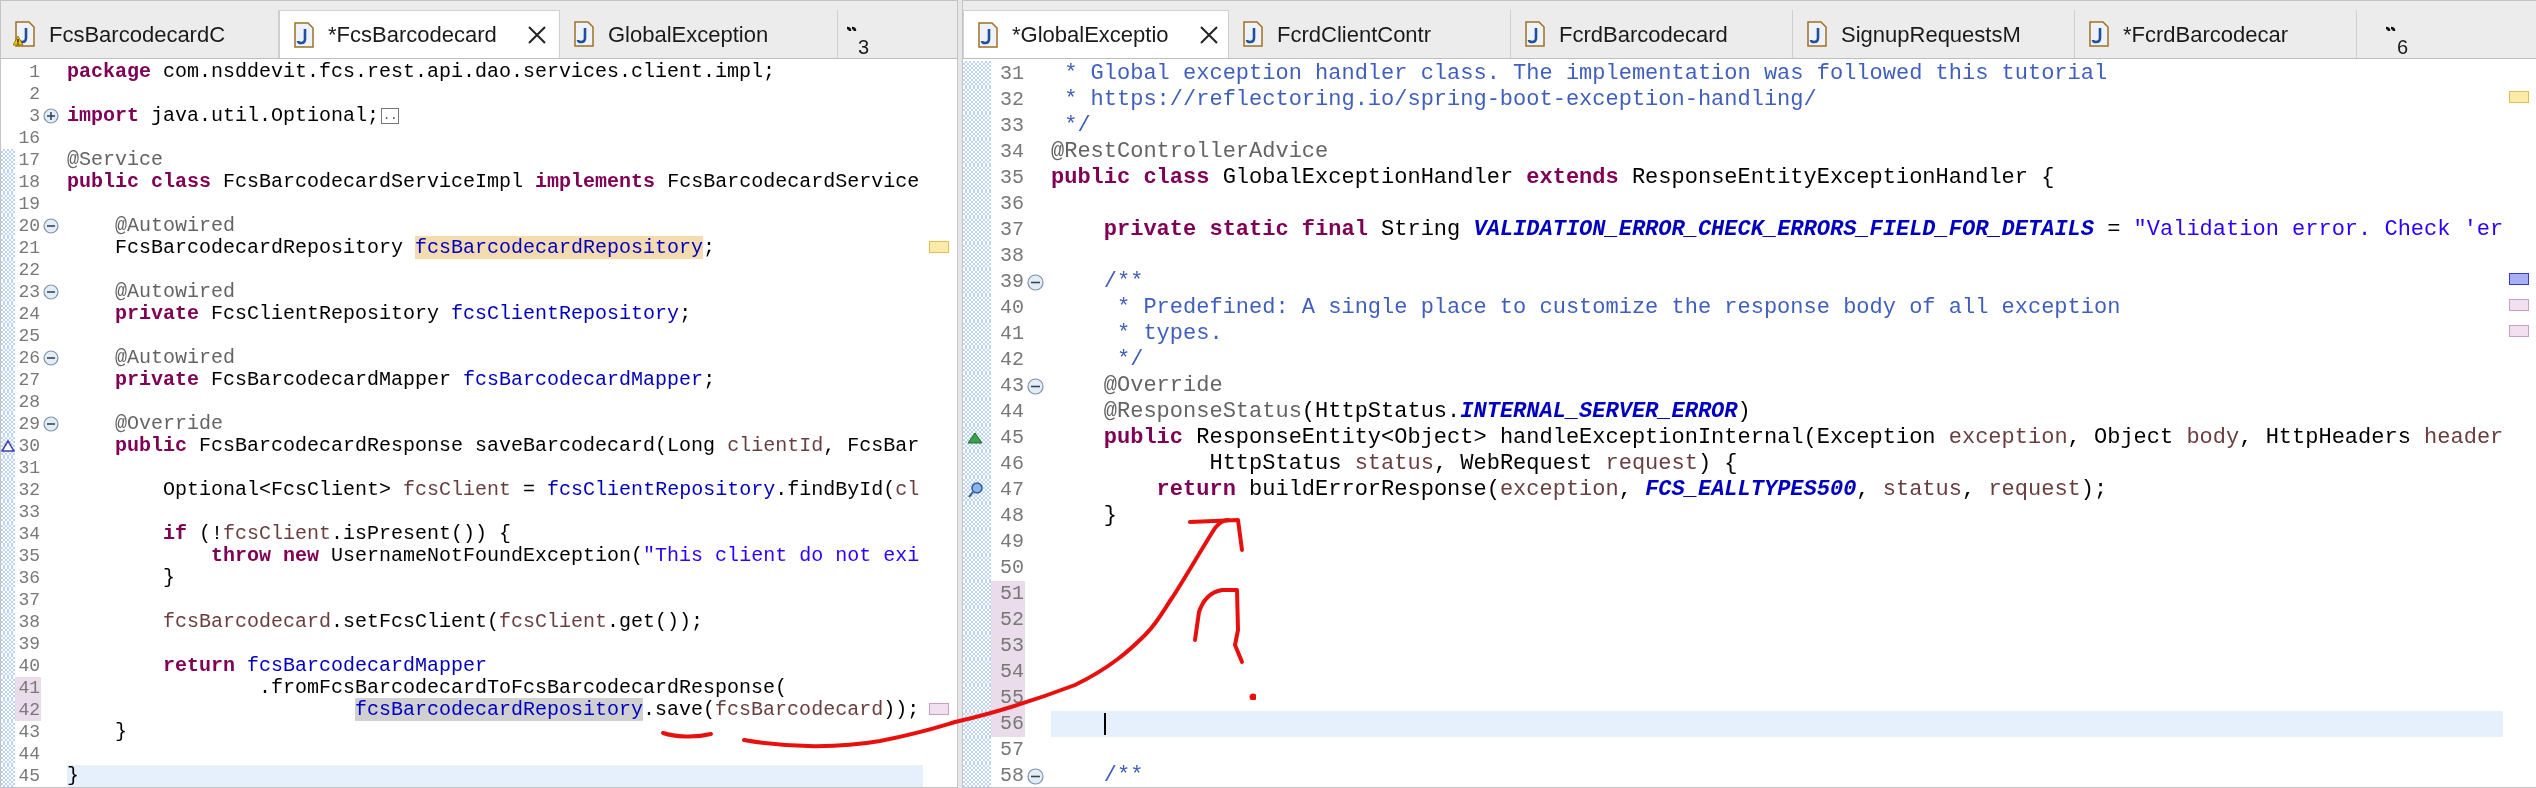 The image size is (2536, 788). I want to click on more-tabs-button: 3, so click(858, 38).